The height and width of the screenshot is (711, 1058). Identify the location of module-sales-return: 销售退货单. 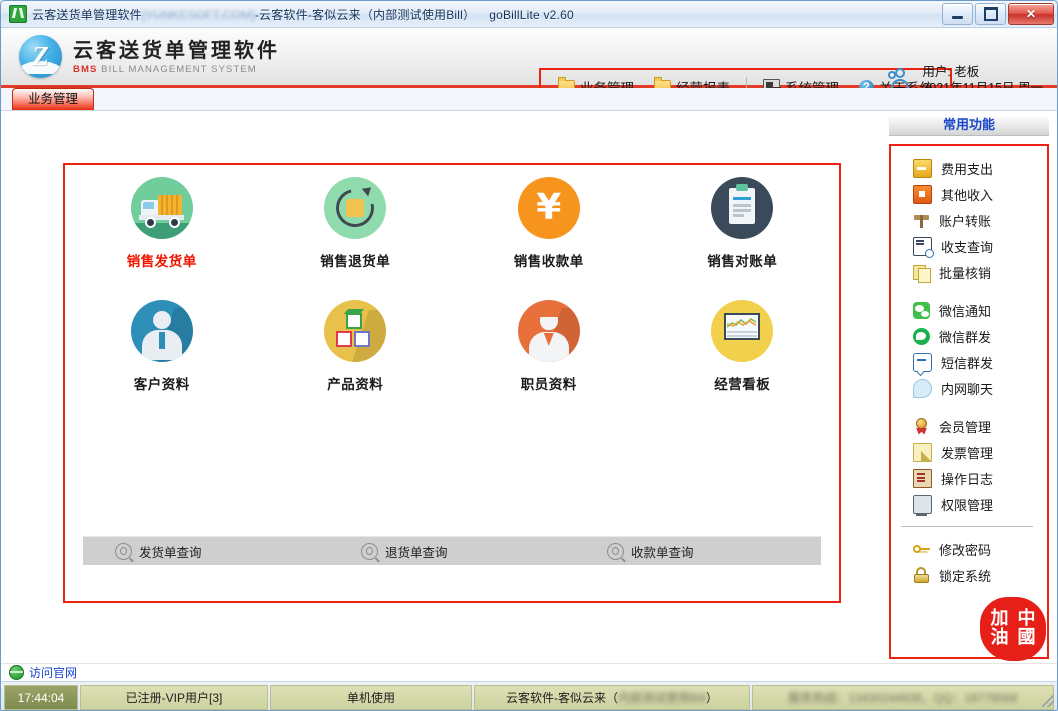
(356, 223).